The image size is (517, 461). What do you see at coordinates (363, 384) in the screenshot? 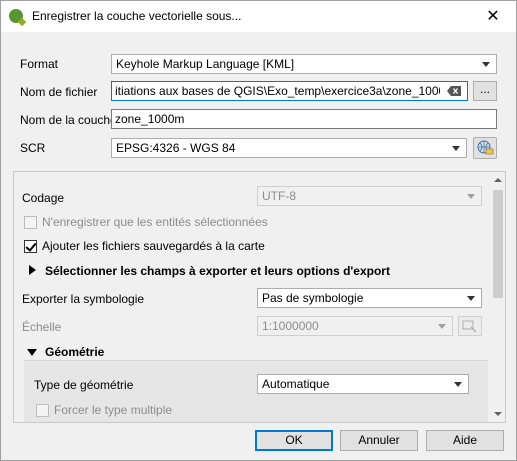
I see `geometry-type-combo: Automatique` at bounding box center [363, 384].